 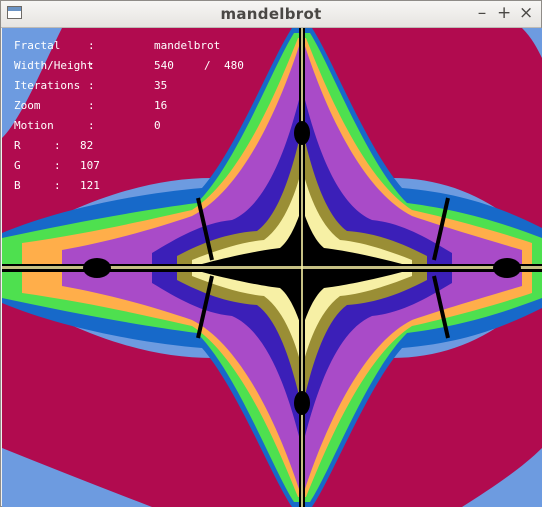 I want to click on info-r: R:82, so click(x=54, y=145).